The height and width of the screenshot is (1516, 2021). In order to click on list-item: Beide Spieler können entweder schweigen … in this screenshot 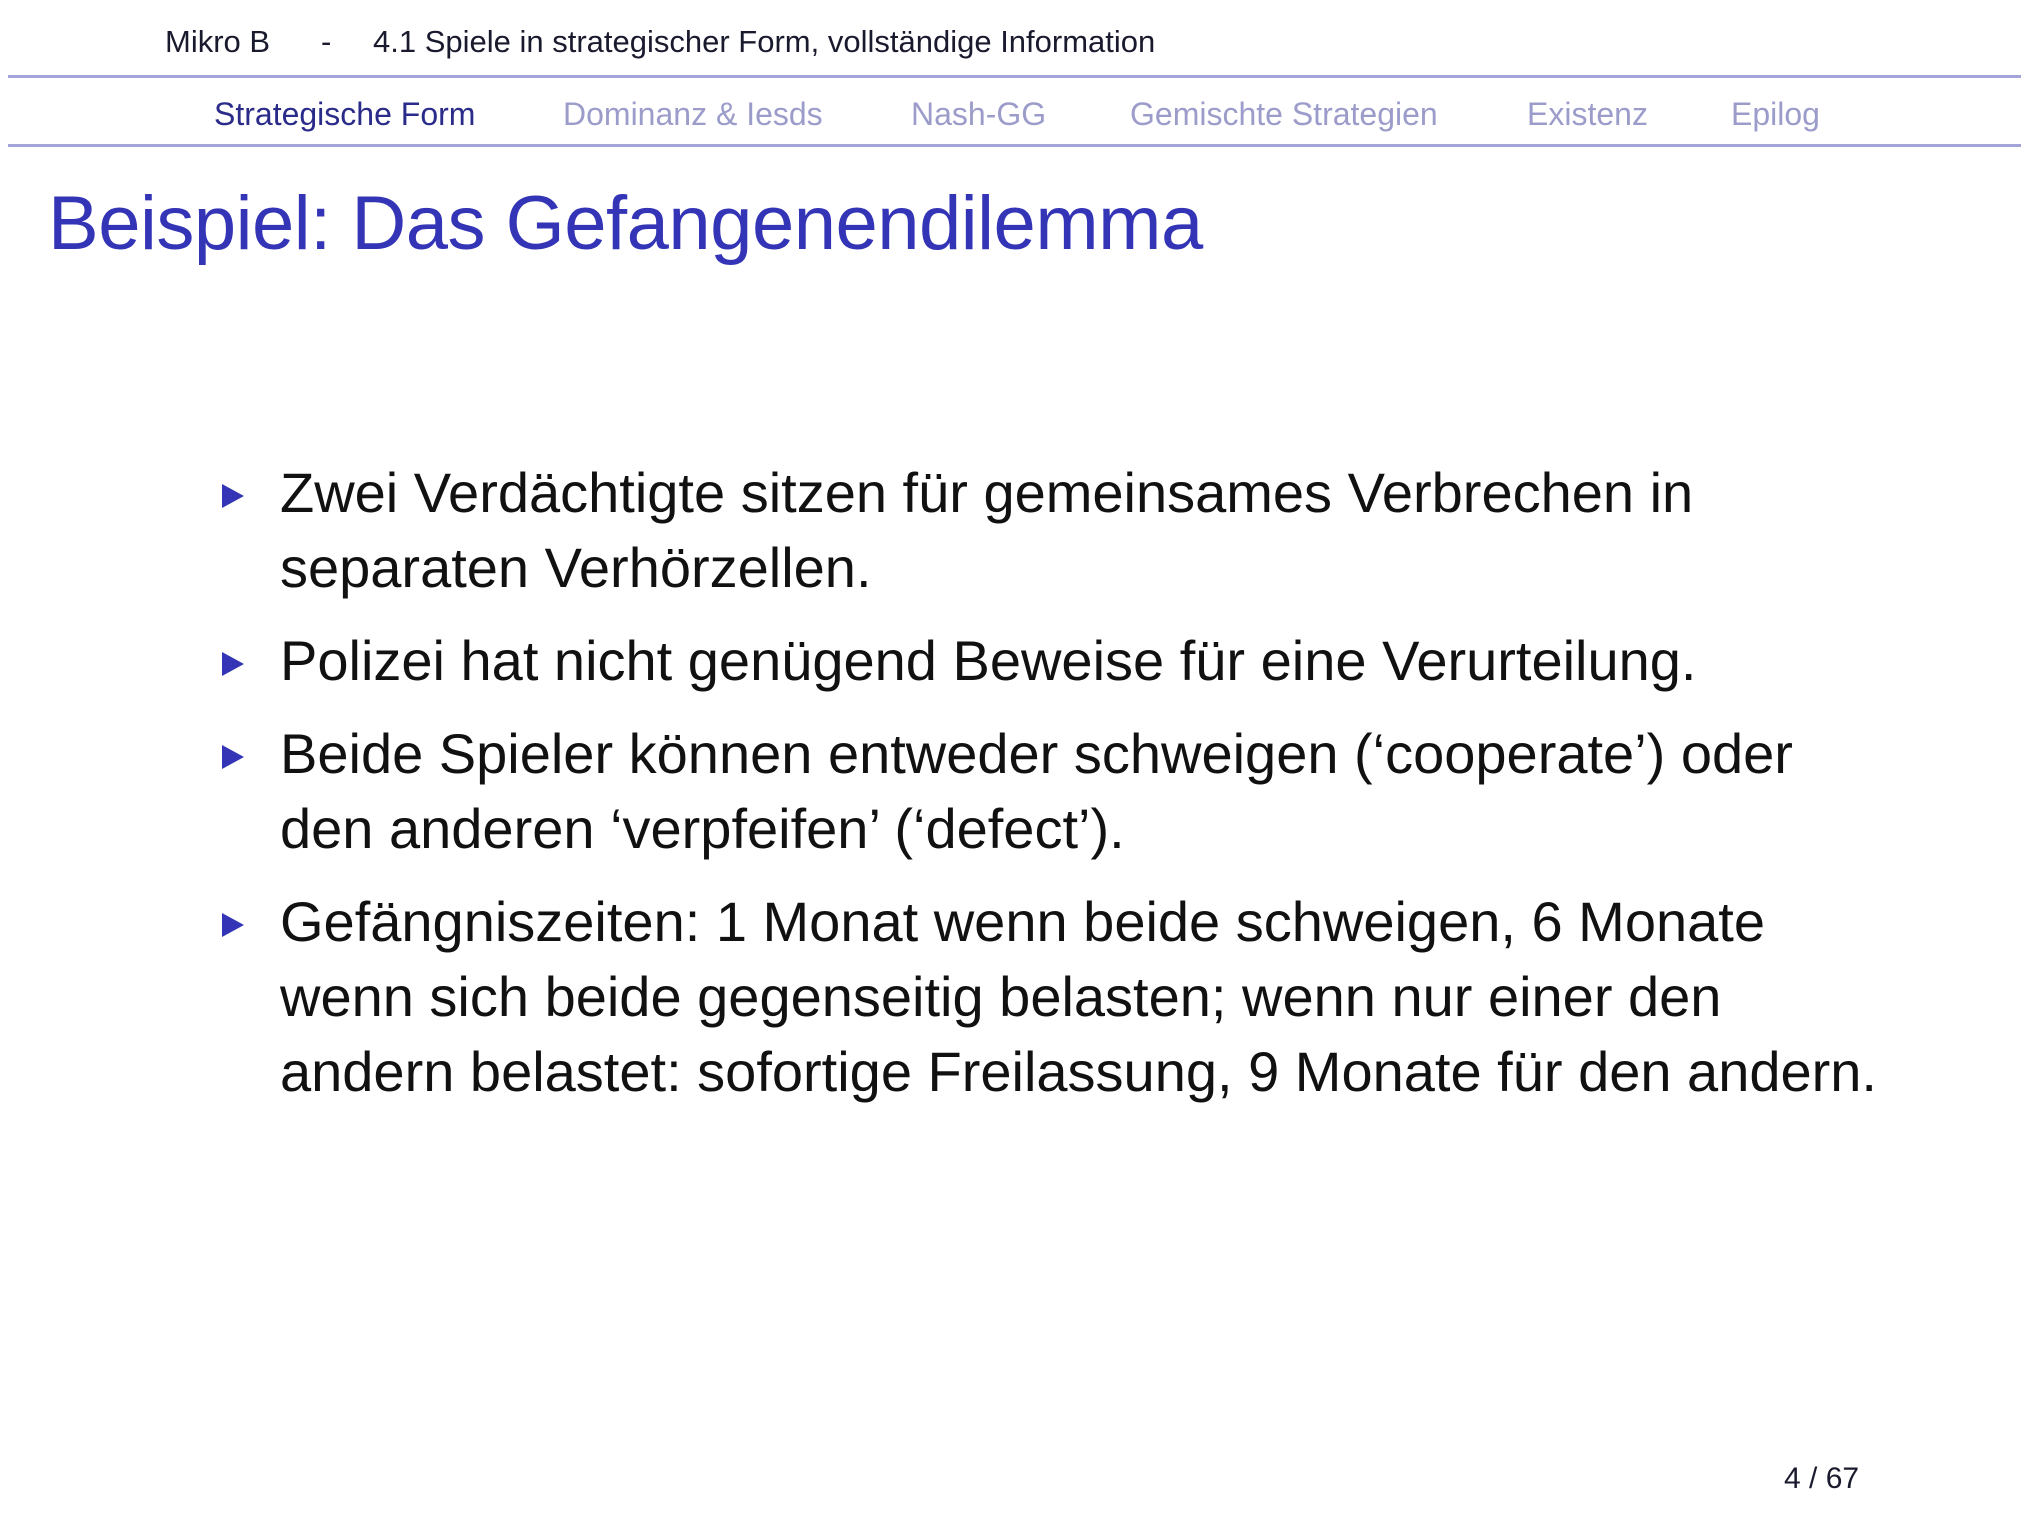, I will do `click(1048, 791)`.